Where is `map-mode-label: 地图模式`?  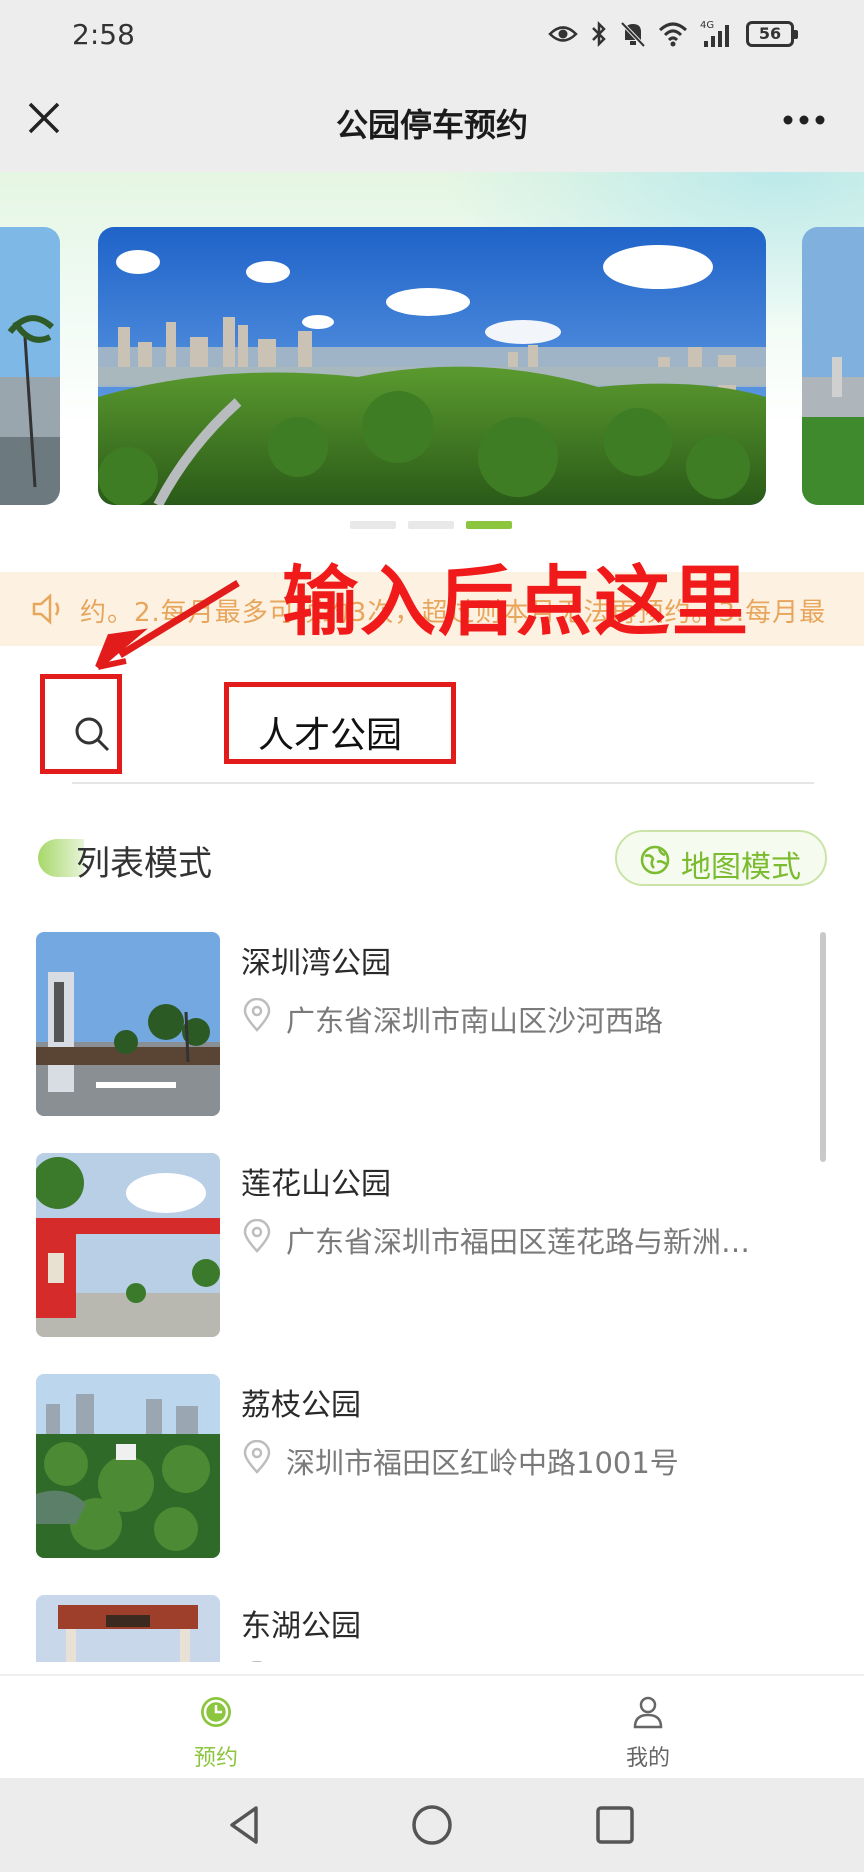 map-mode-label: 地图模式 is located at coordinates (741, 867).